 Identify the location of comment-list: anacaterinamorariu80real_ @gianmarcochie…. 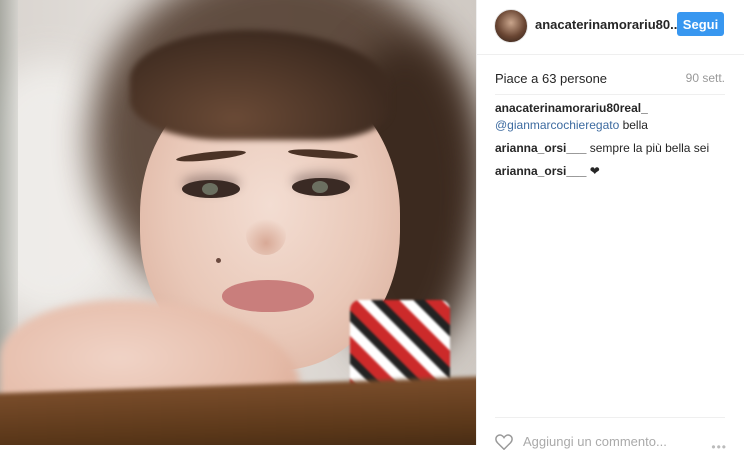
(611, 143).